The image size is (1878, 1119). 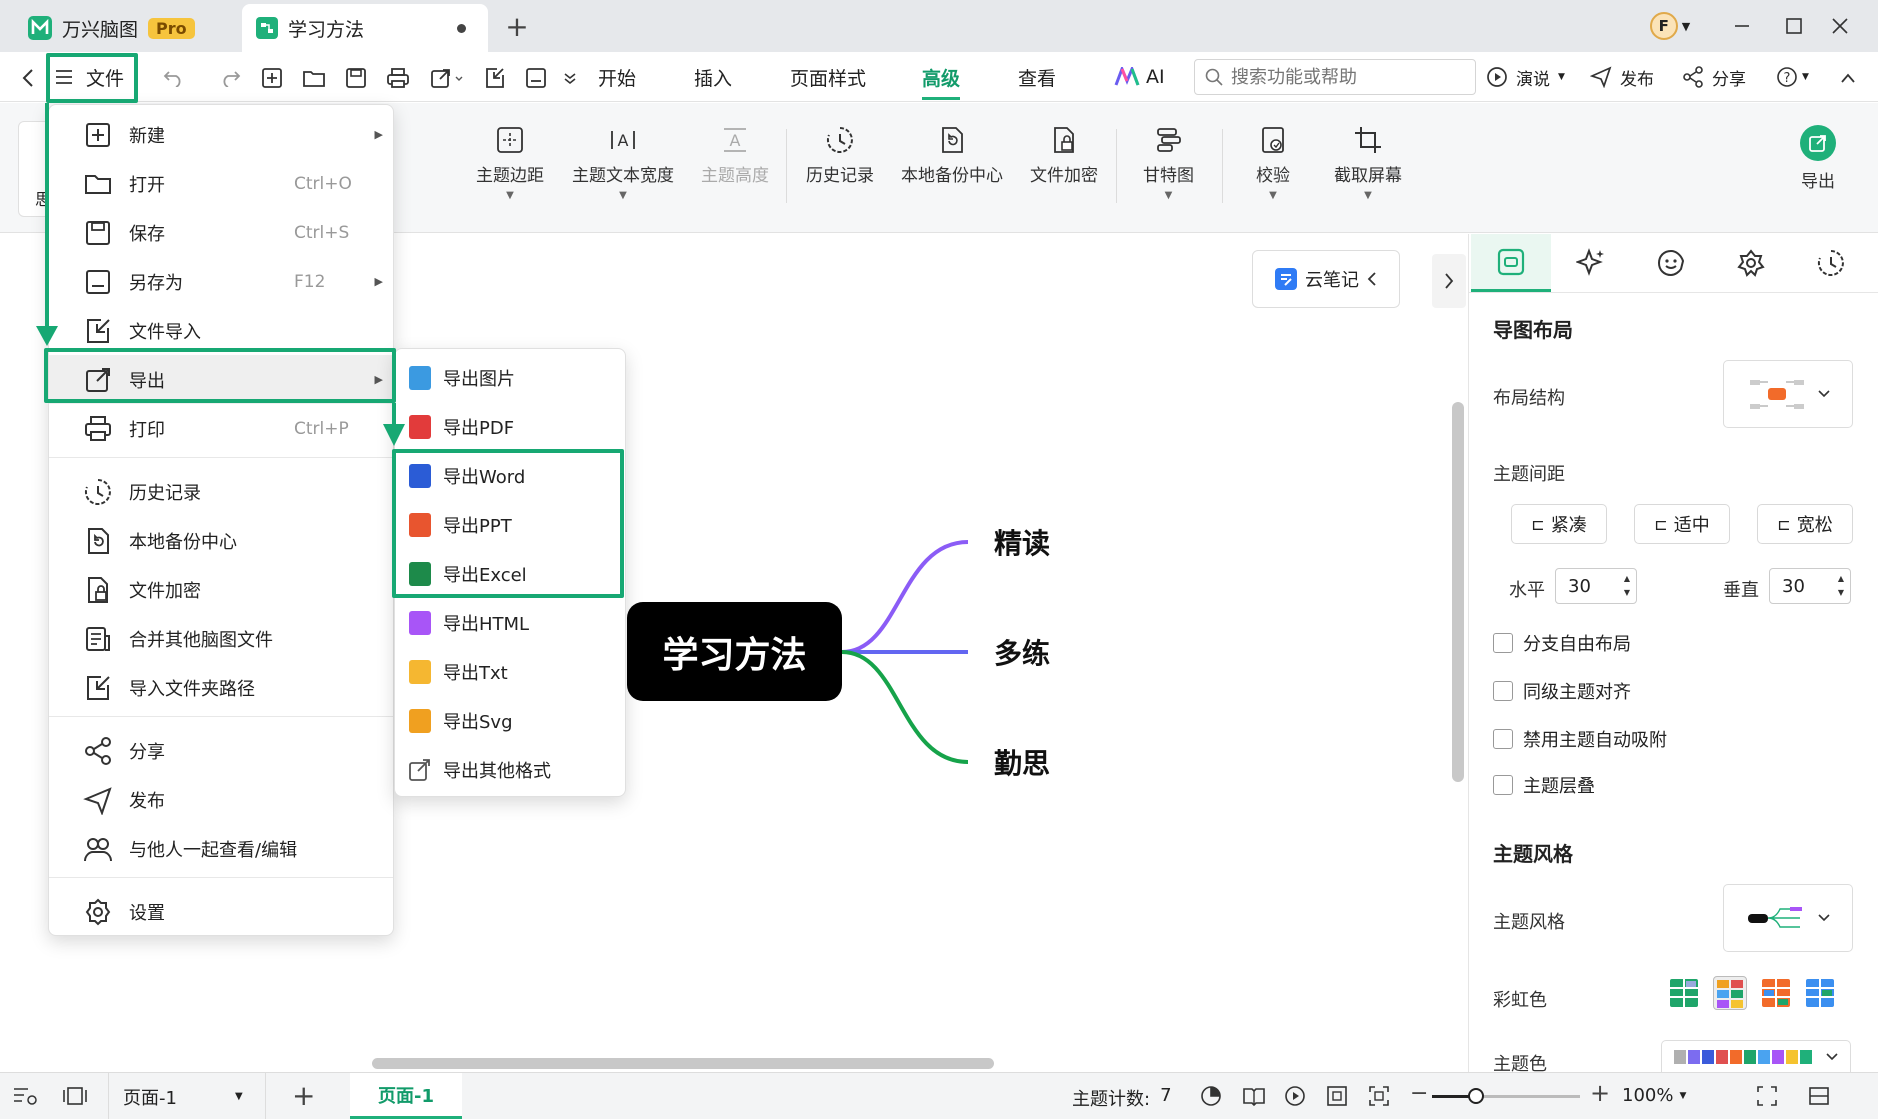 I want to click on menu-item-merge: 合并其他脑图文件, so click(x=221, y=638).